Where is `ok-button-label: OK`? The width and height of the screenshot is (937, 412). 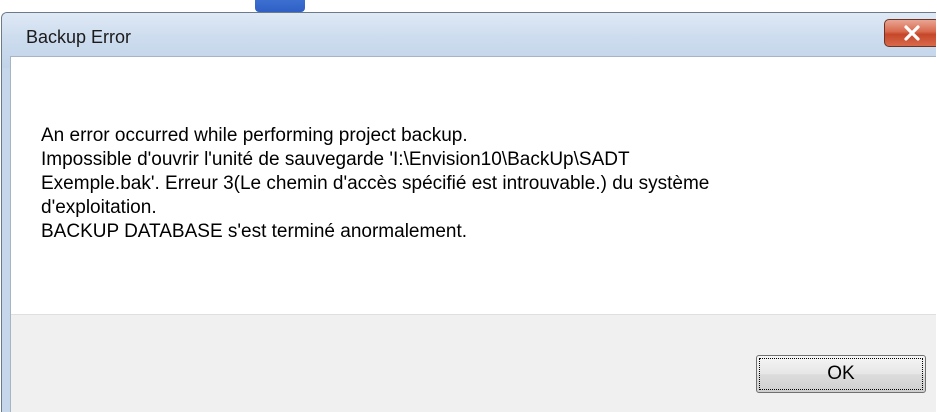
ok-button-label: OK is located at coordinates (841, 374).